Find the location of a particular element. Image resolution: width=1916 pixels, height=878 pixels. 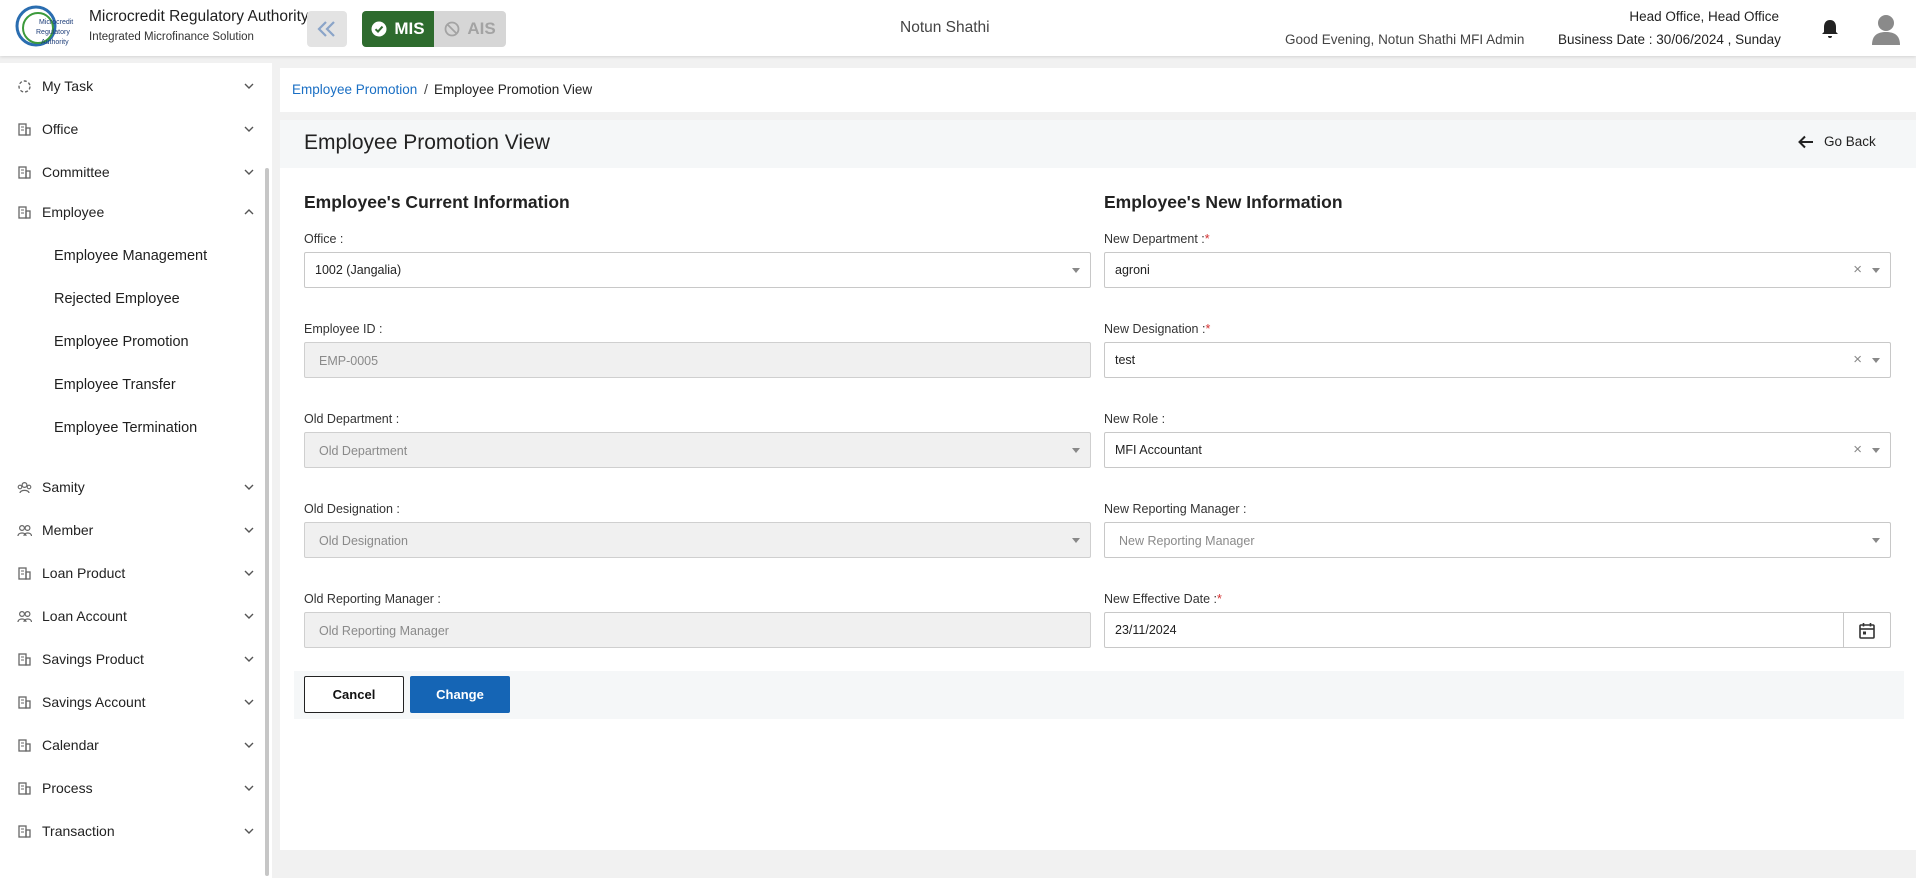

employee-id-value: EMP-0005 is located at coordinates (349, 361).